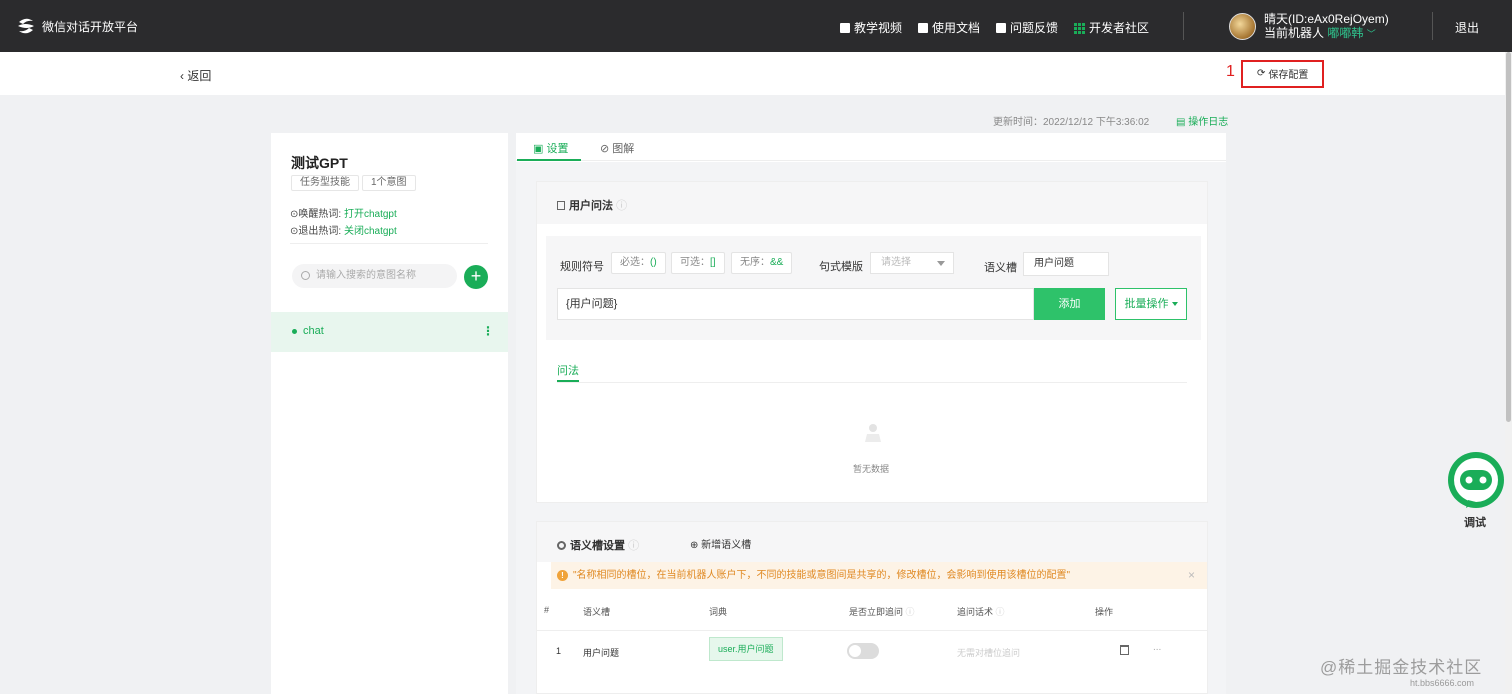  Describe the element at coordinates (1442, 683) in the screenshot. I see `watermark-url: ht.bbs6666.com` at that location.